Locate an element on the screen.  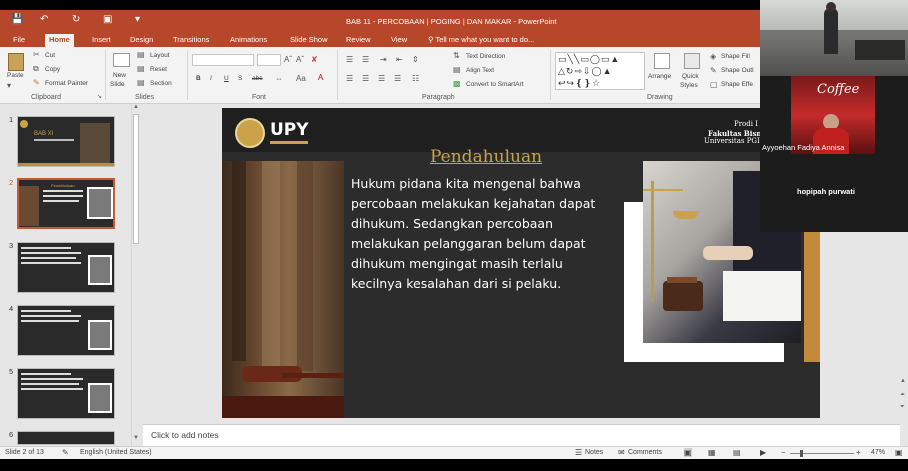
indent-icon: ⇥ is located at coordinates (383, 59).